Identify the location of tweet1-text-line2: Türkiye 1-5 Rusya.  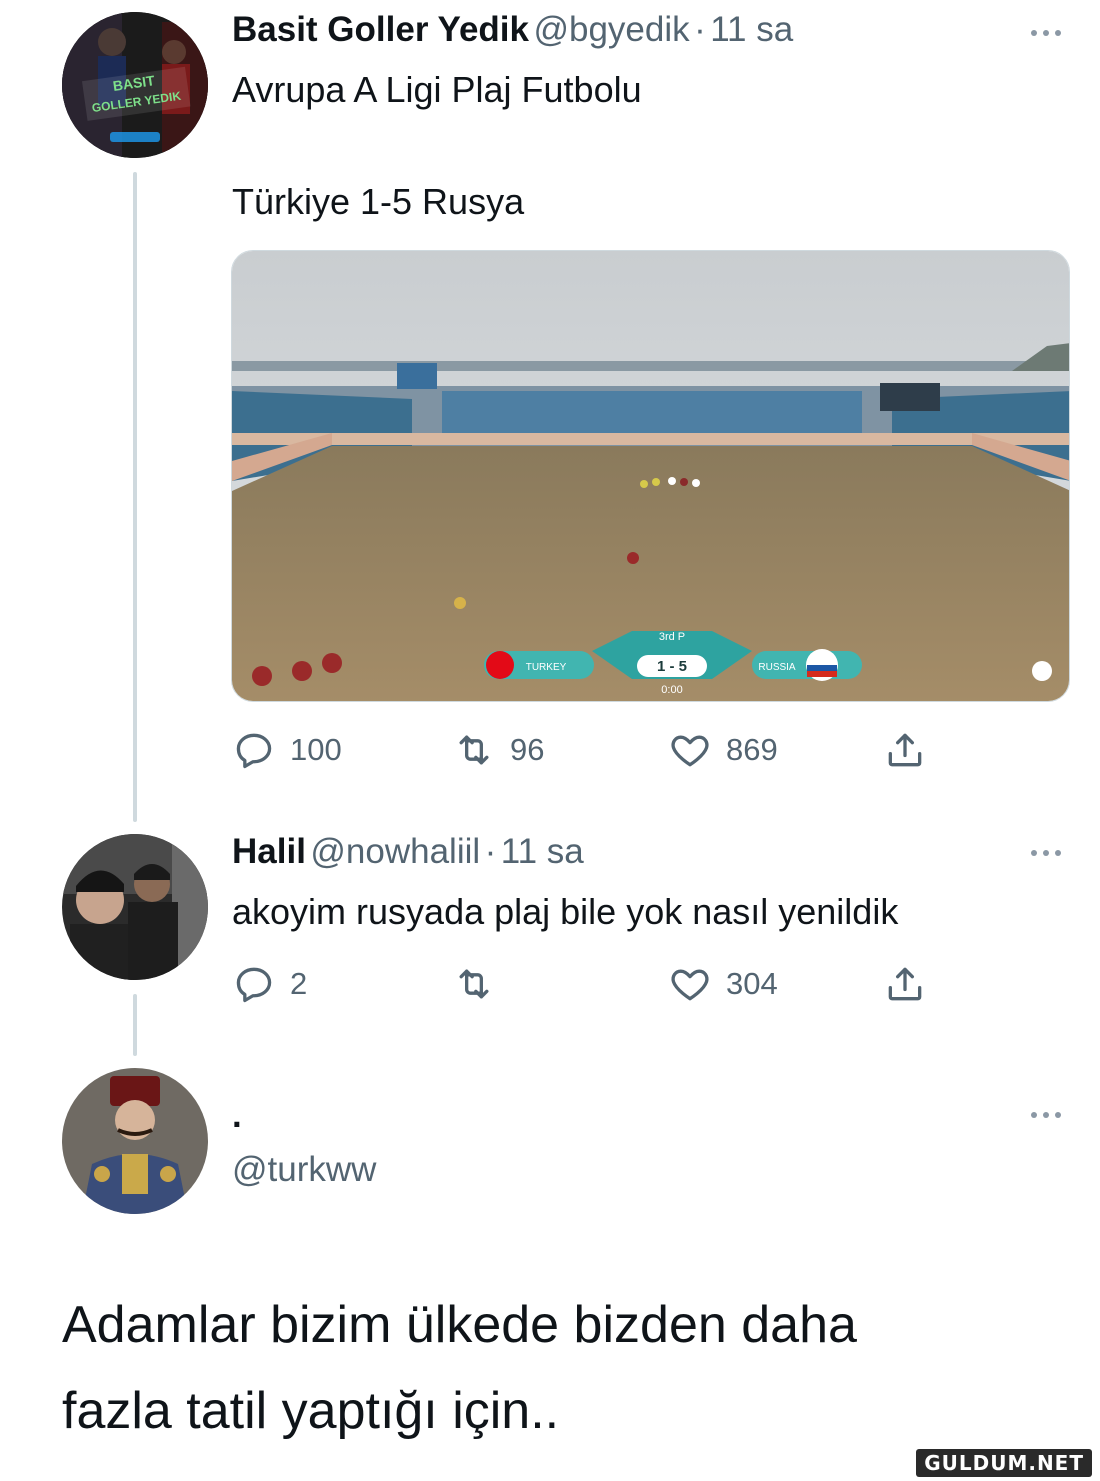
(378, 201).